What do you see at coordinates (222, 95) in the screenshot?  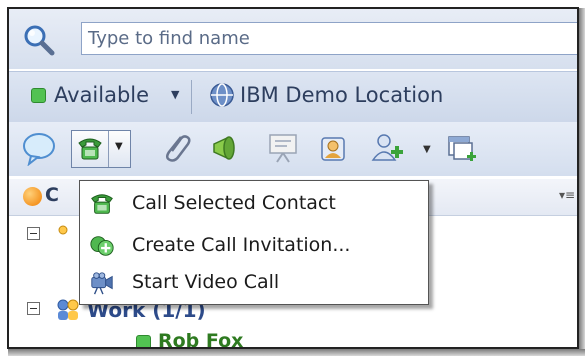 I see `globe-icon` at bounding box center [222, 95].